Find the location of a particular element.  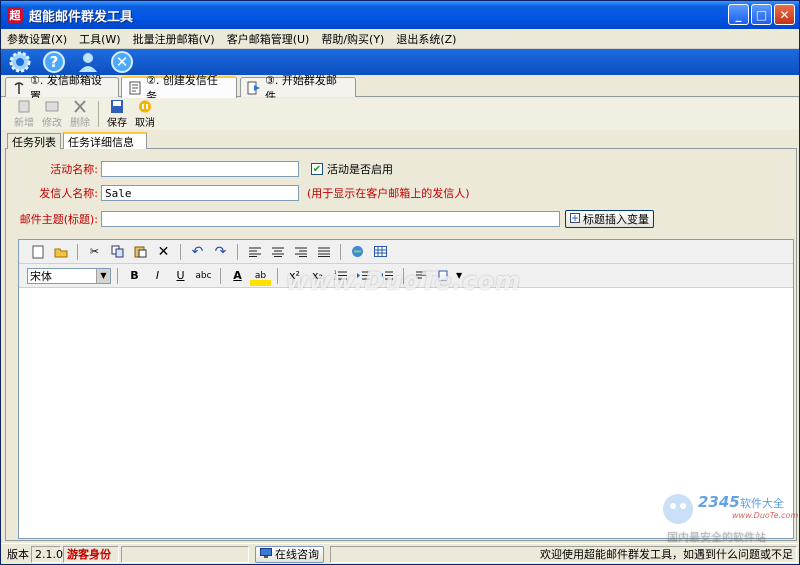

antenna-icon is located at coordinates (19, 88).